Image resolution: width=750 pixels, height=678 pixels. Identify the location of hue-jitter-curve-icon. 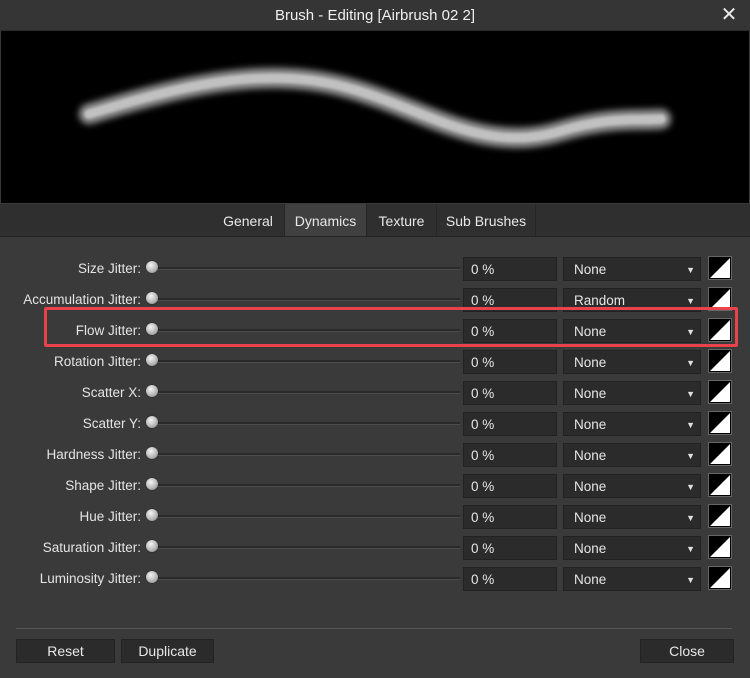
(720, 516).